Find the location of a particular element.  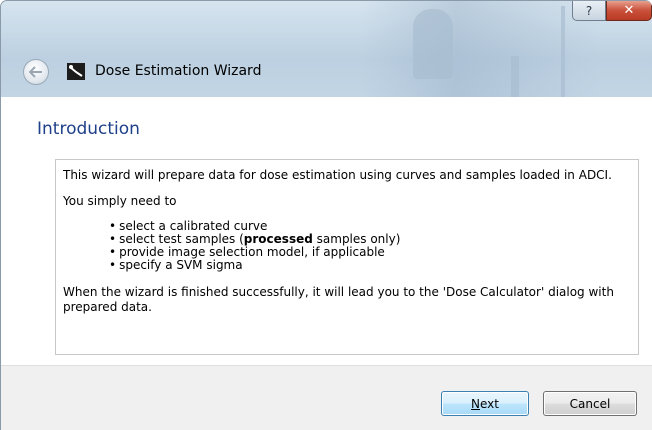

cancel-button: Cancel is located at coordinates (590, 403).